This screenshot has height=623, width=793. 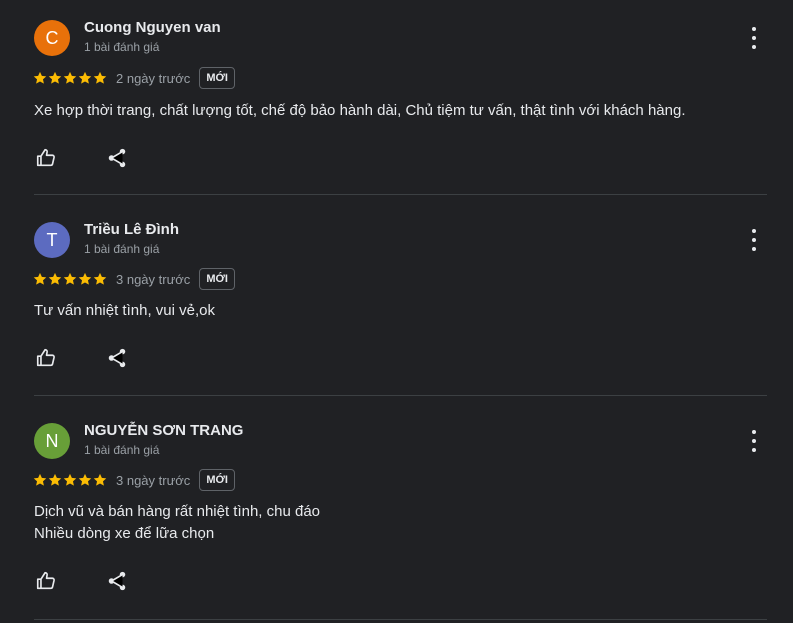 What do you see at coordinates (124, 310) in the screenshot?
I see `review-text: Tư vấn nhiệt tình, vui vẻ,ok` at bounding box center [124, 310].